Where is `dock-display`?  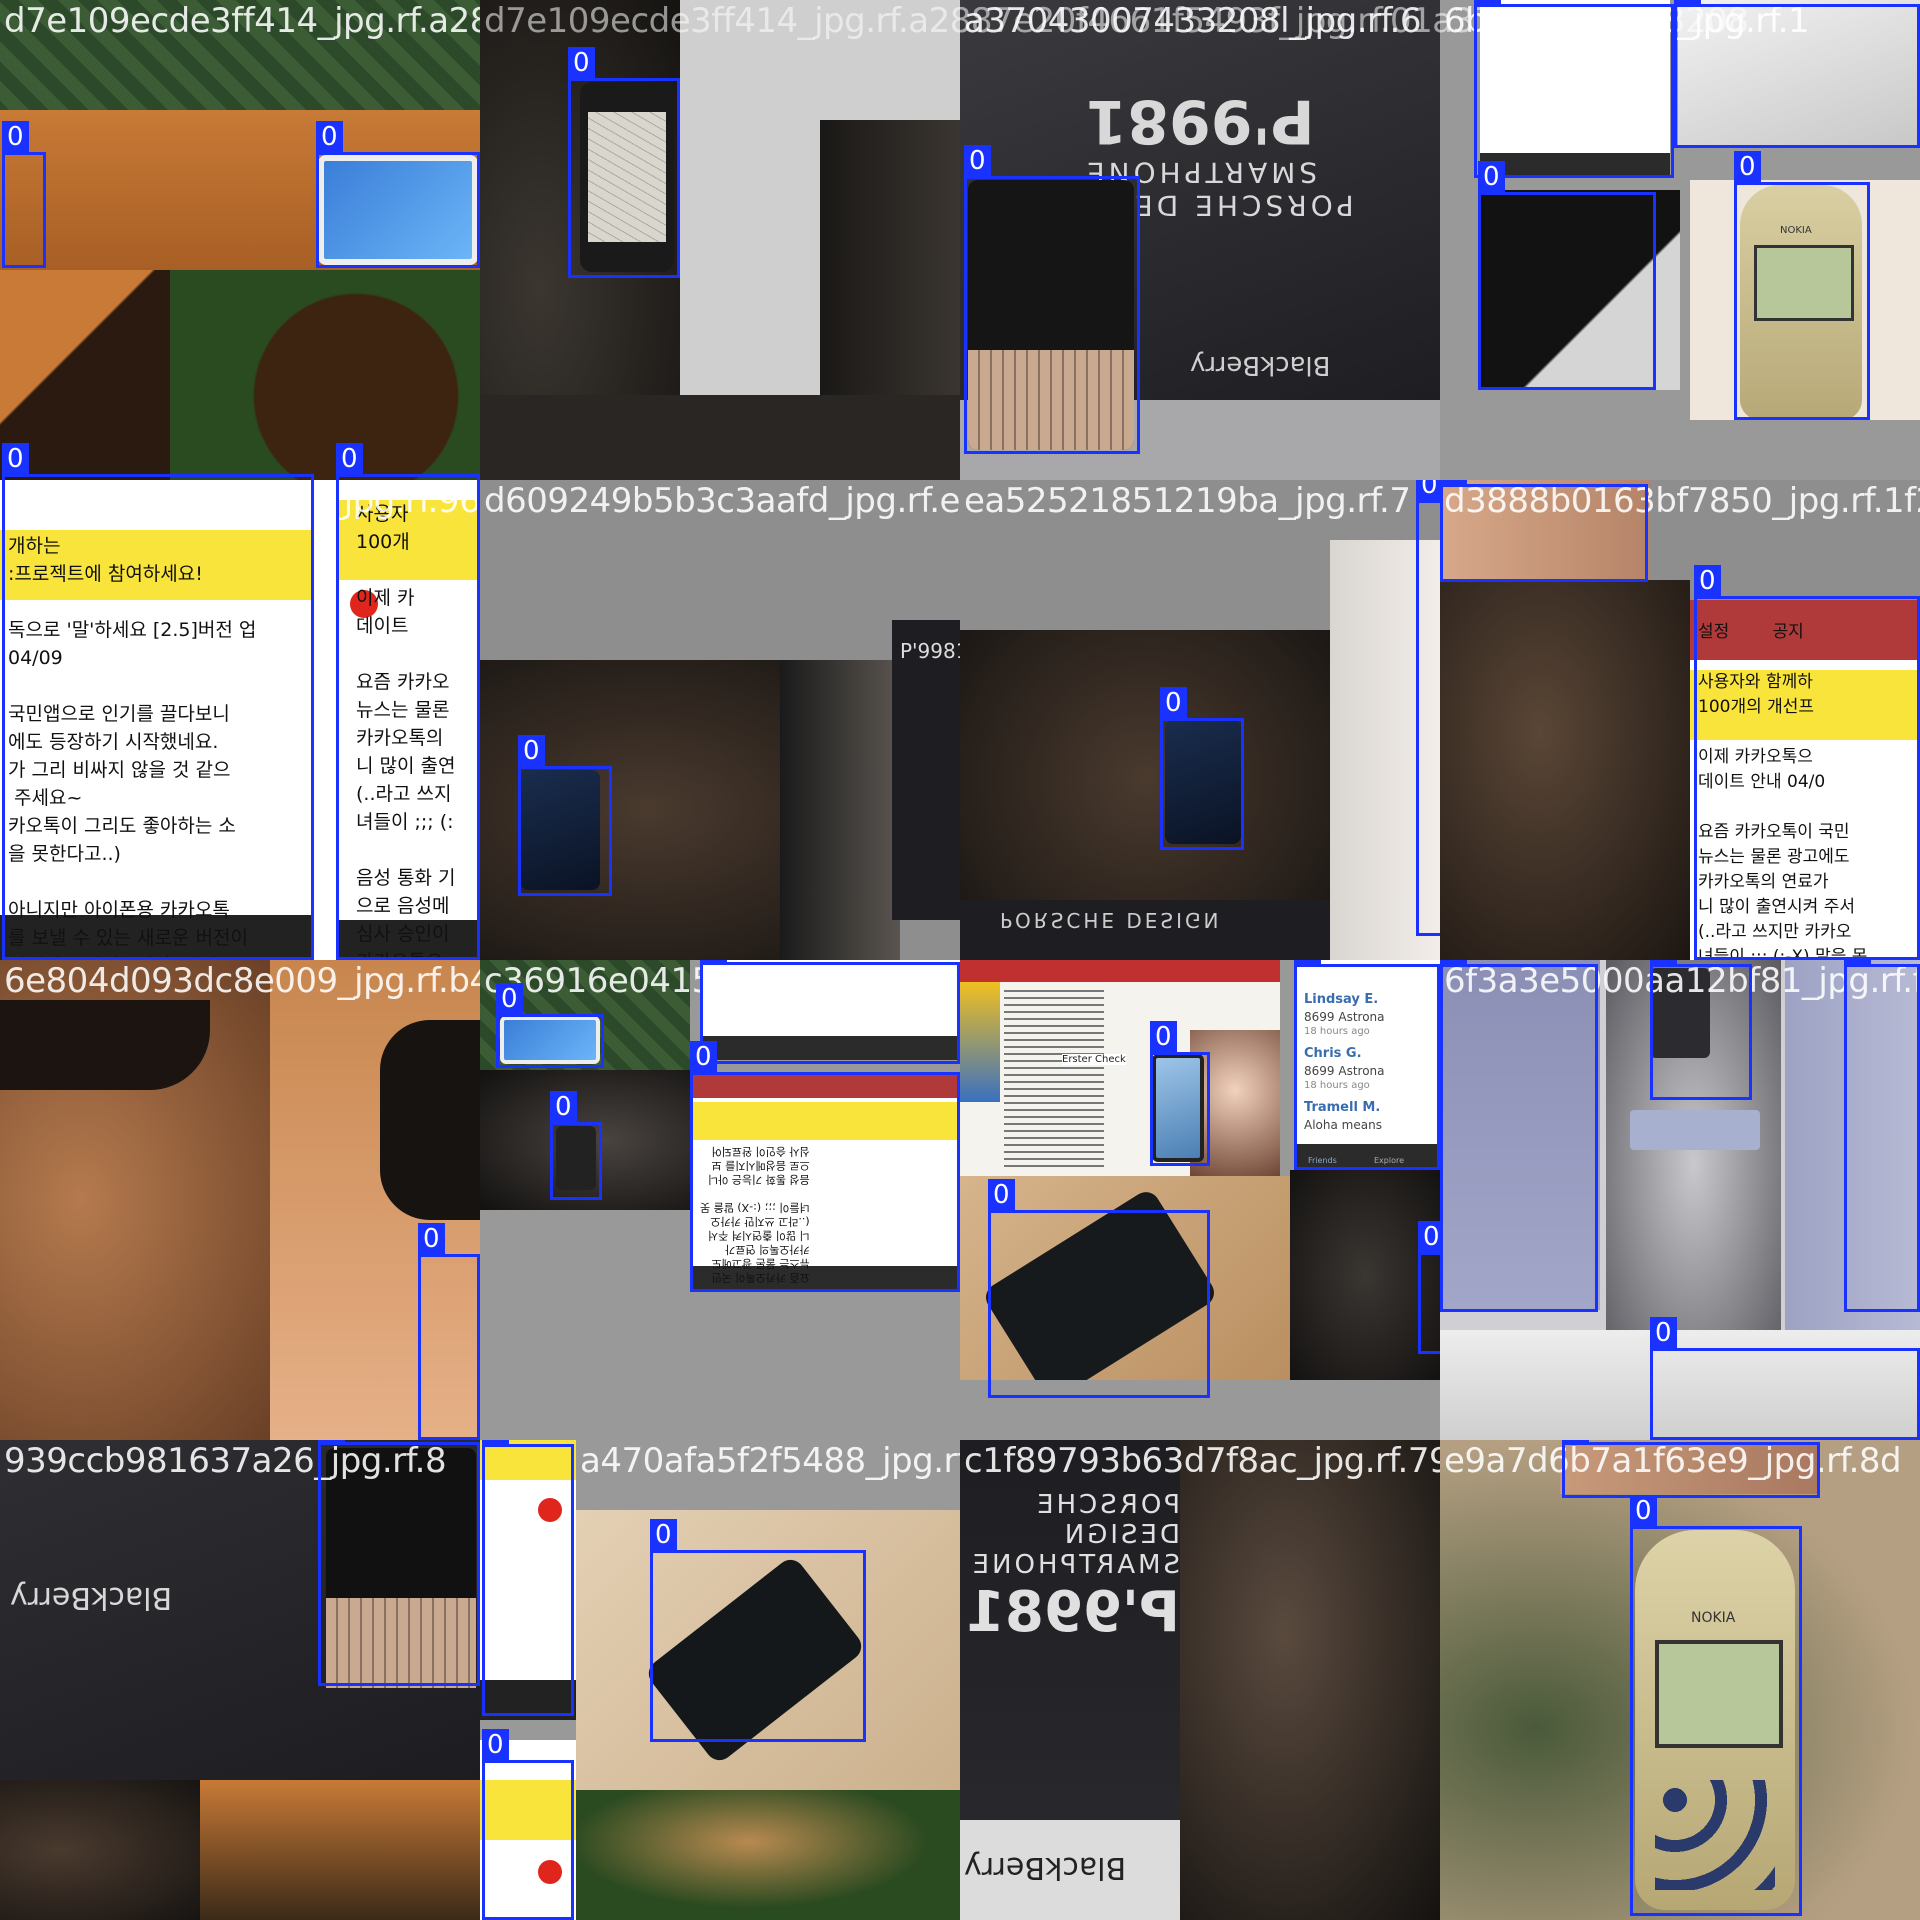 dock-display is located at coordinates (1695, 1130).